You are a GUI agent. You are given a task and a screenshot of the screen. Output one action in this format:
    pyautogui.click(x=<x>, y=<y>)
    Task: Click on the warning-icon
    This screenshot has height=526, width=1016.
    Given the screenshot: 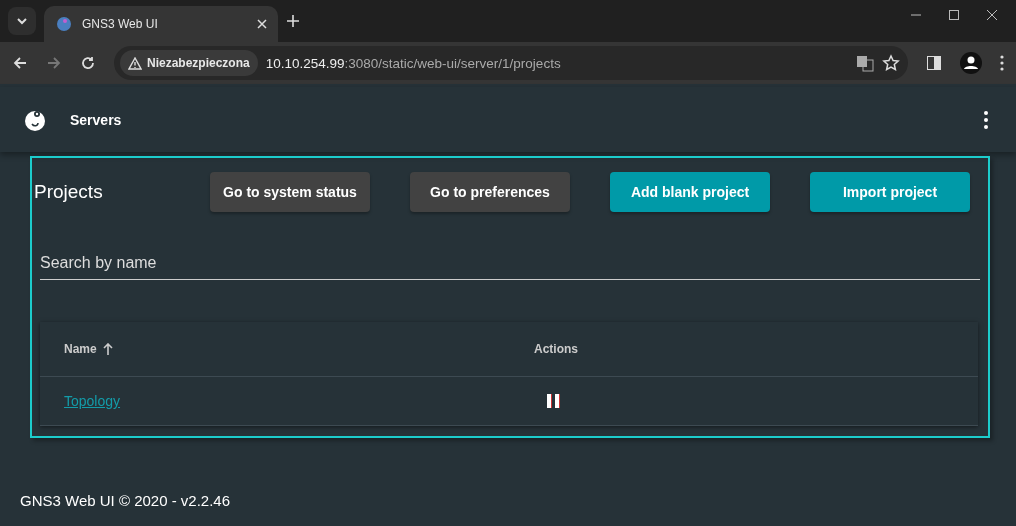 What is the action you would take?
    pyautogui.click(x=135, y=63)
    